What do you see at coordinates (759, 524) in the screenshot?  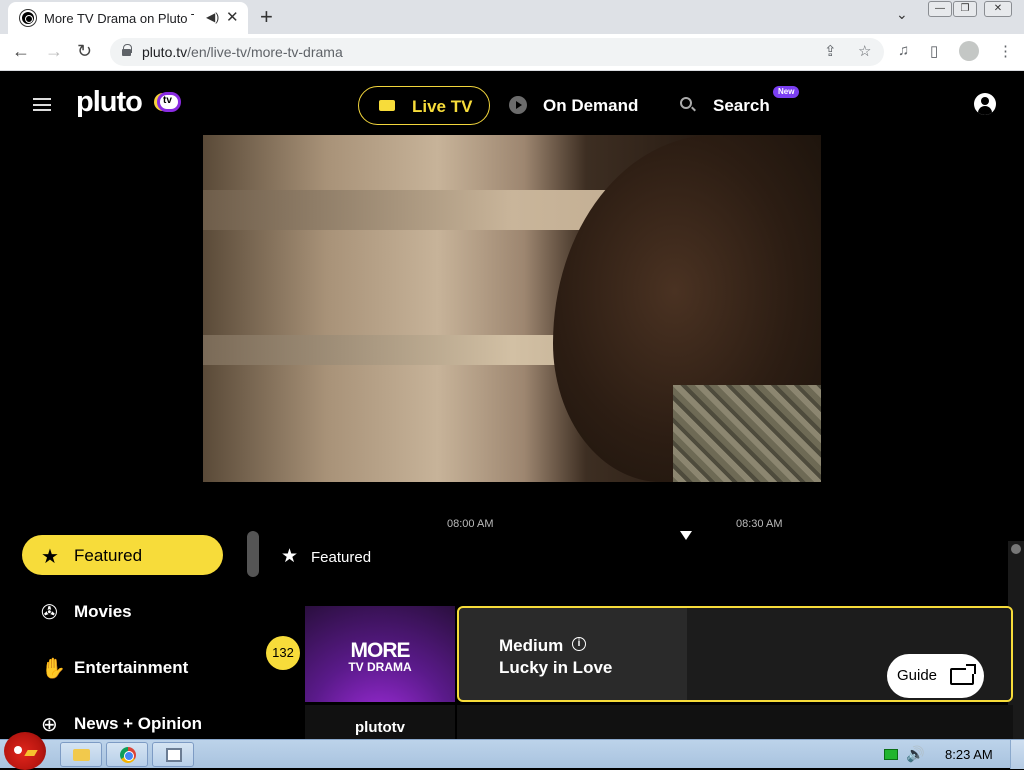 I see `timeline-time: 08:30 AM` at bounding box center [759, 524].